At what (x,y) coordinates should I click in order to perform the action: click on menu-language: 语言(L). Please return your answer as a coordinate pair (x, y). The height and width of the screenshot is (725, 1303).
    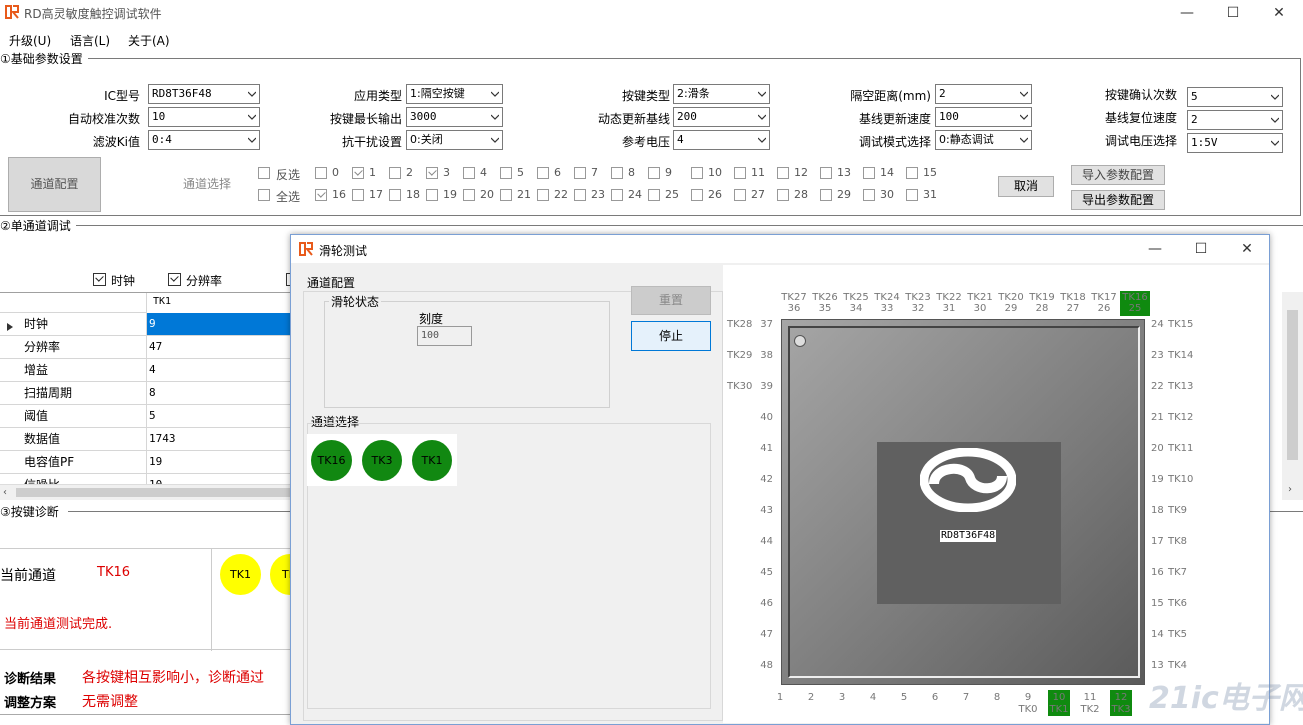
    Looking at the image, I should click on (90, 40).